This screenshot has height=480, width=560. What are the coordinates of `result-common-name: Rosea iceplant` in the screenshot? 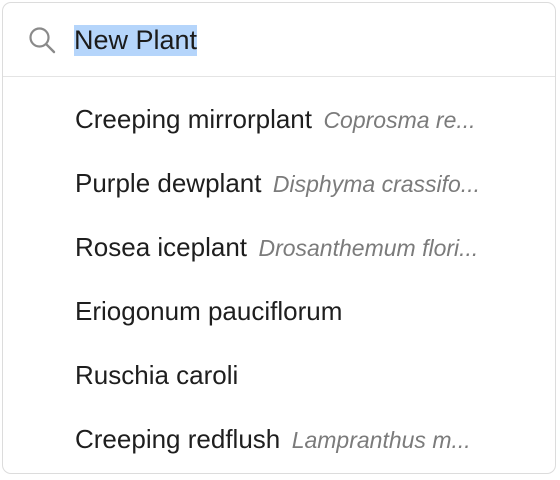 It's located at (161, 247).